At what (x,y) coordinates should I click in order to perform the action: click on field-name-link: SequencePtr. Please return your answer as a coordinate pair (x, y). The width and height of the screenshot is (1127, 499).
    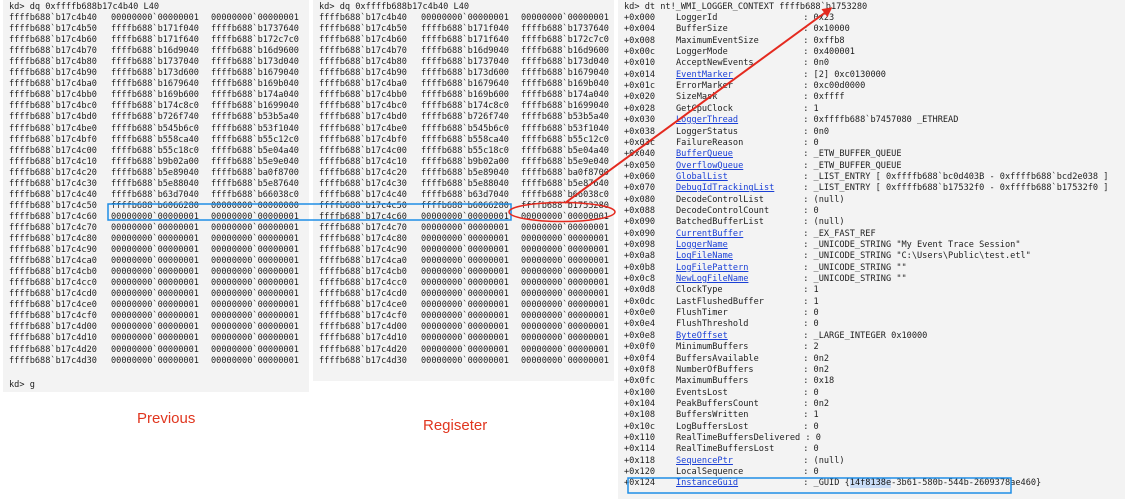
    Looking at the image, I should click on (737, 461).